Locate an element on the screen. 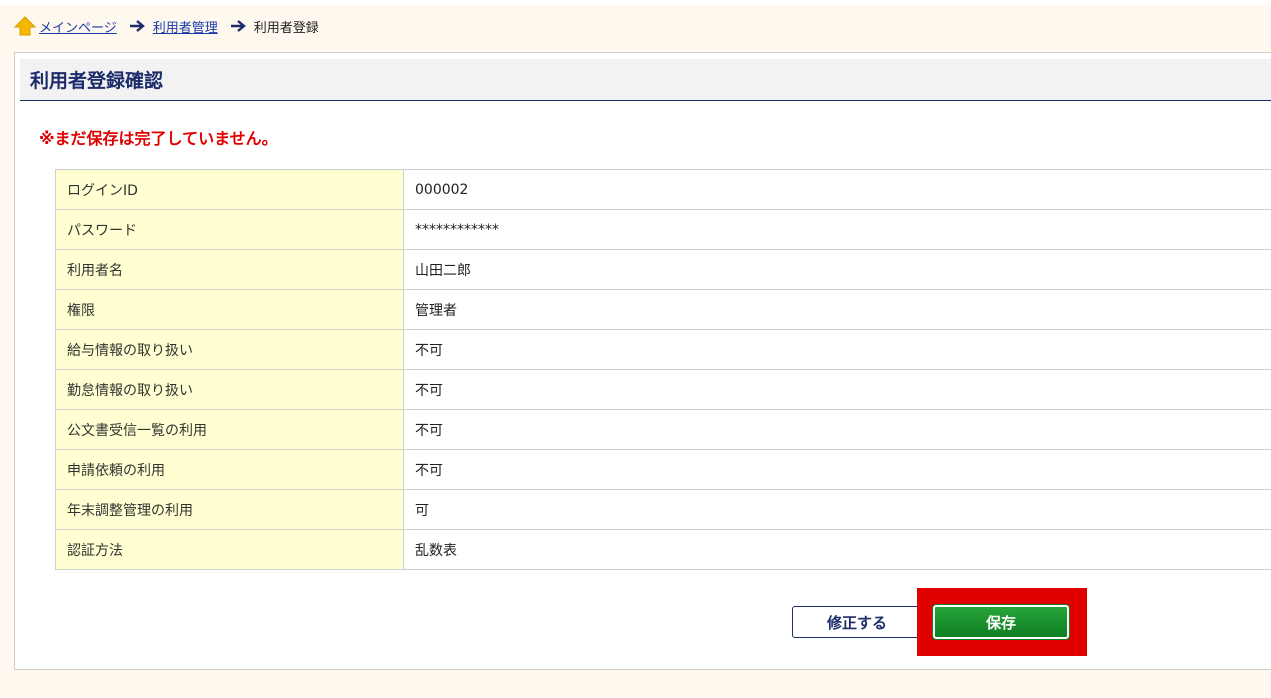 The image size is (1271, 698). table-row: パスワード ************ is located at coordinates (663, 229).